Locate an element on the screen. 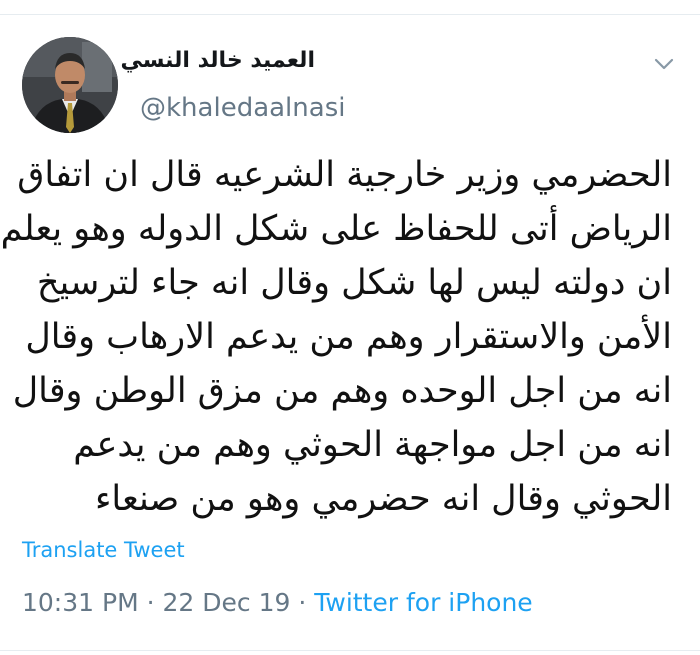 The width and height of the screenshot is (700, 655). author-handle: @khaledaalnasi is located at coordinates (242, 108).